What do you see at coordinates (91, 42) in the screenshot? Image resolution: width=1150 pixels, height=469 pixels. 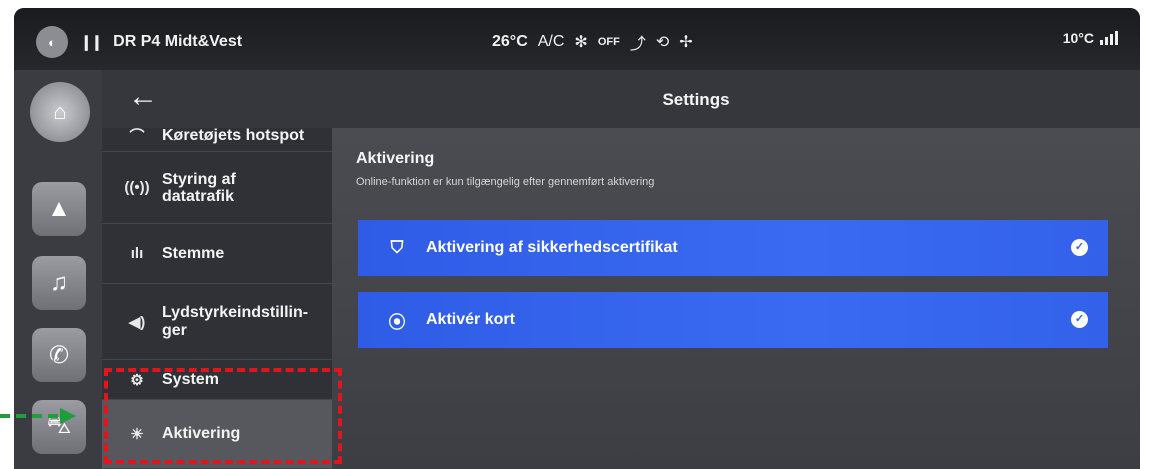 I see `pause-icon: ❙❙` at bounding box center [91, 42].